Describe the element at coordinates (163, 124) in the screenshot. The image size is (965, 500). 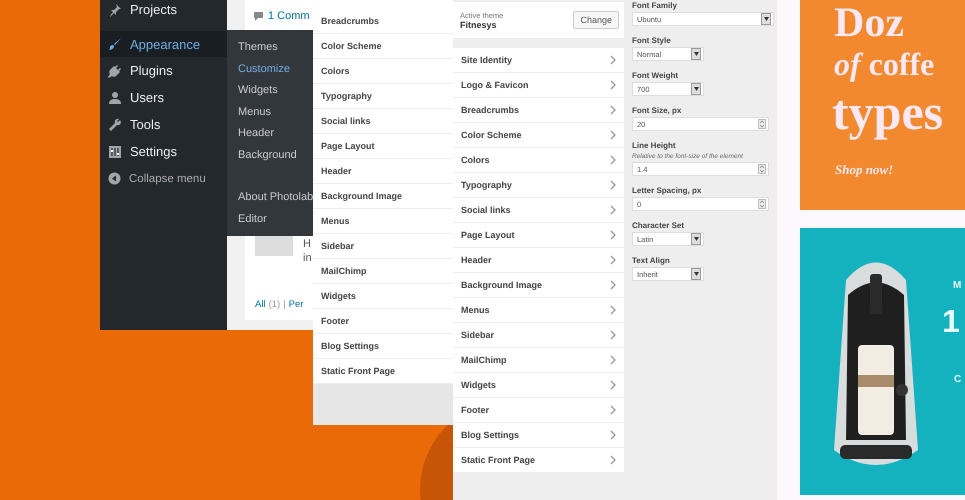
I see `menu-item: Tools` at that location.